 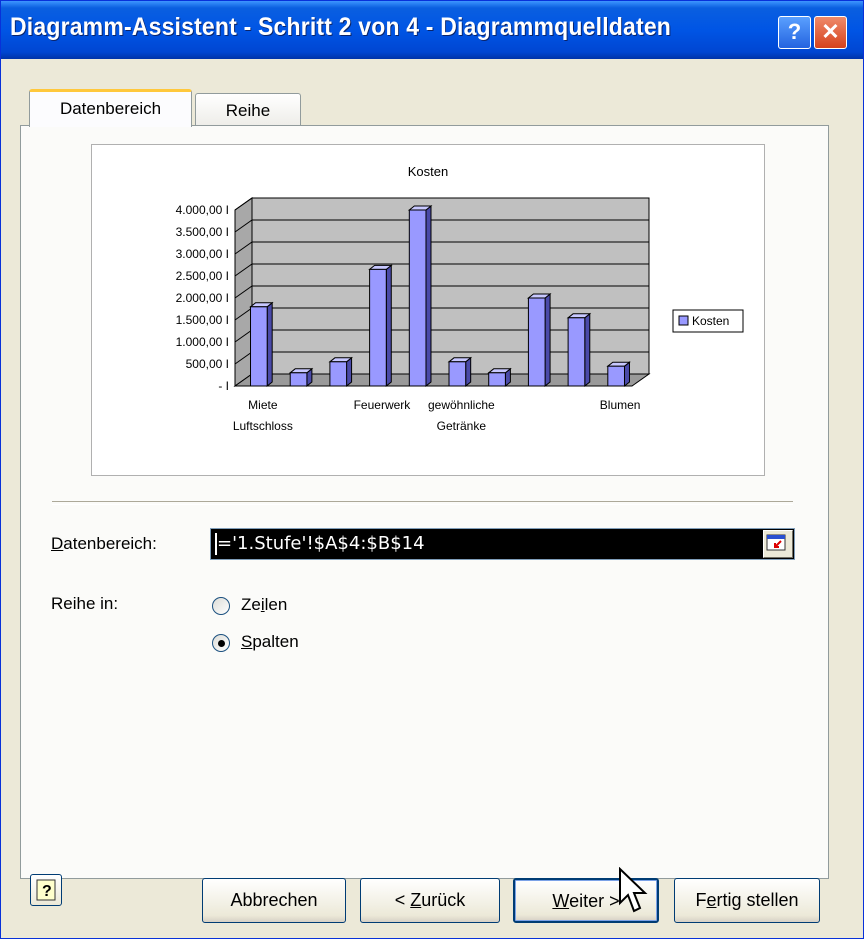 What do you see at coordinates (383, 405) in the screenshot?
I see `x-tick-label: Feuerwerk` at bounding box center [383, 405].